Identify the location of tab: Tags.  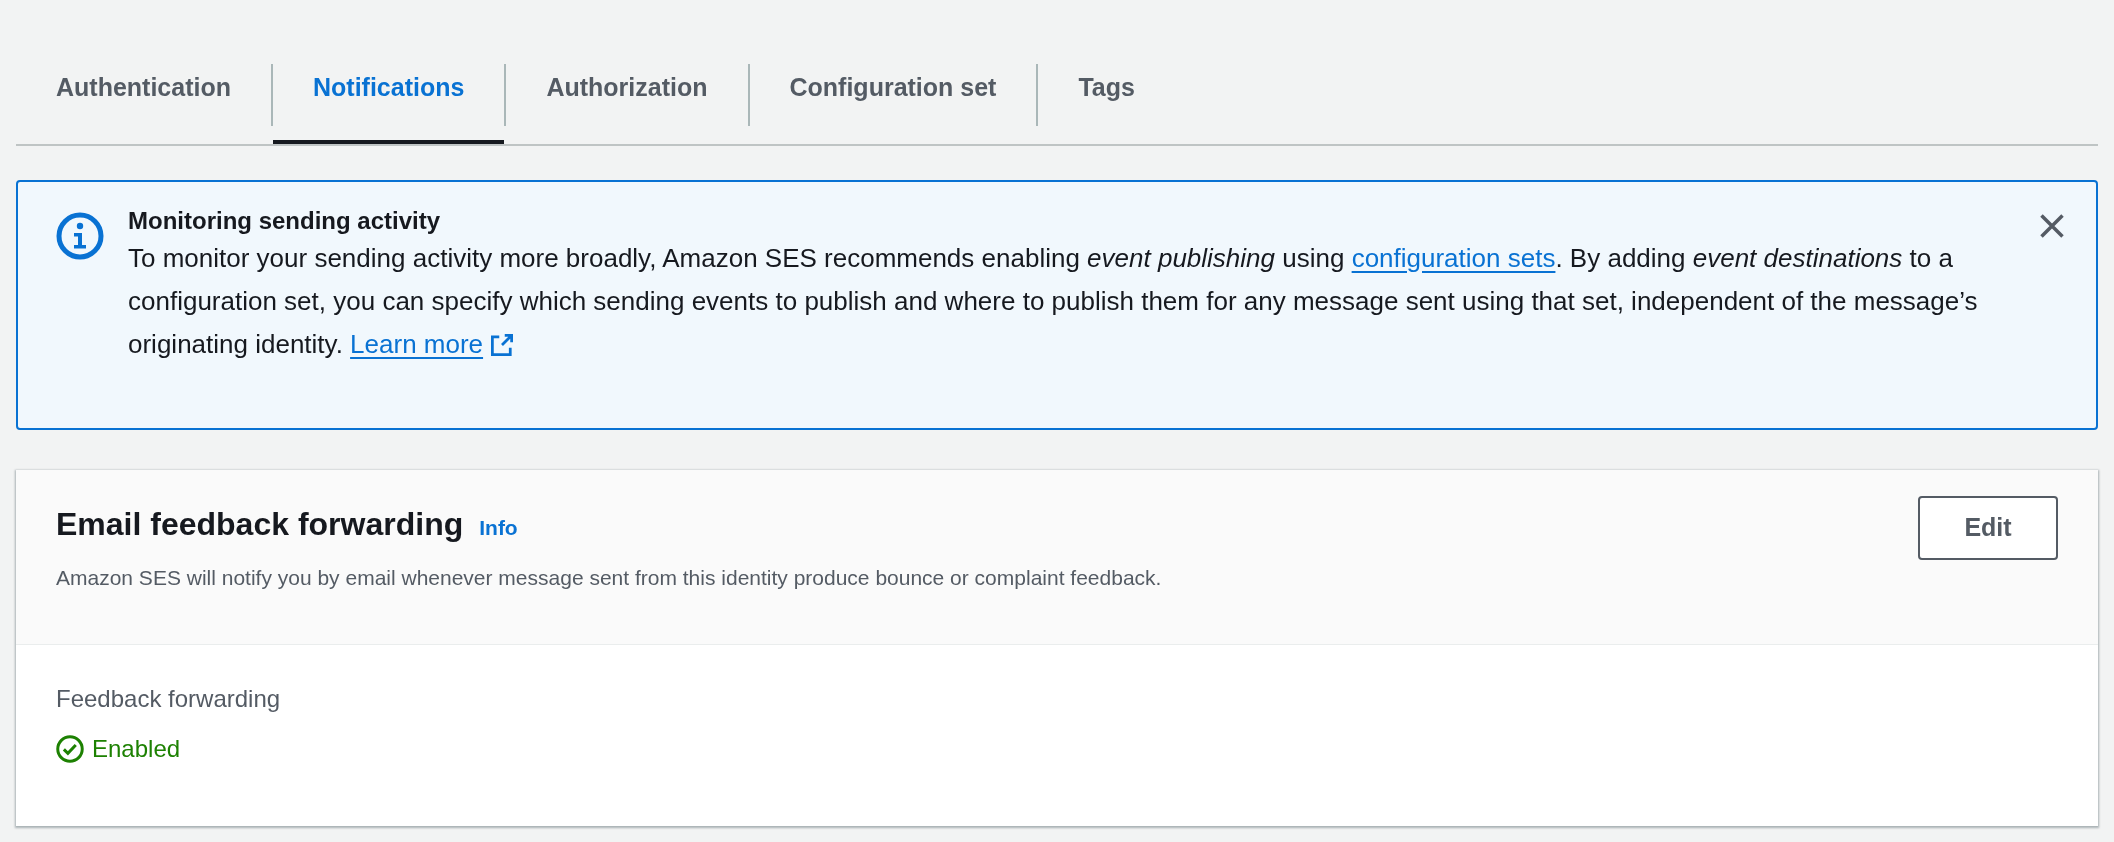
(1106, 98).